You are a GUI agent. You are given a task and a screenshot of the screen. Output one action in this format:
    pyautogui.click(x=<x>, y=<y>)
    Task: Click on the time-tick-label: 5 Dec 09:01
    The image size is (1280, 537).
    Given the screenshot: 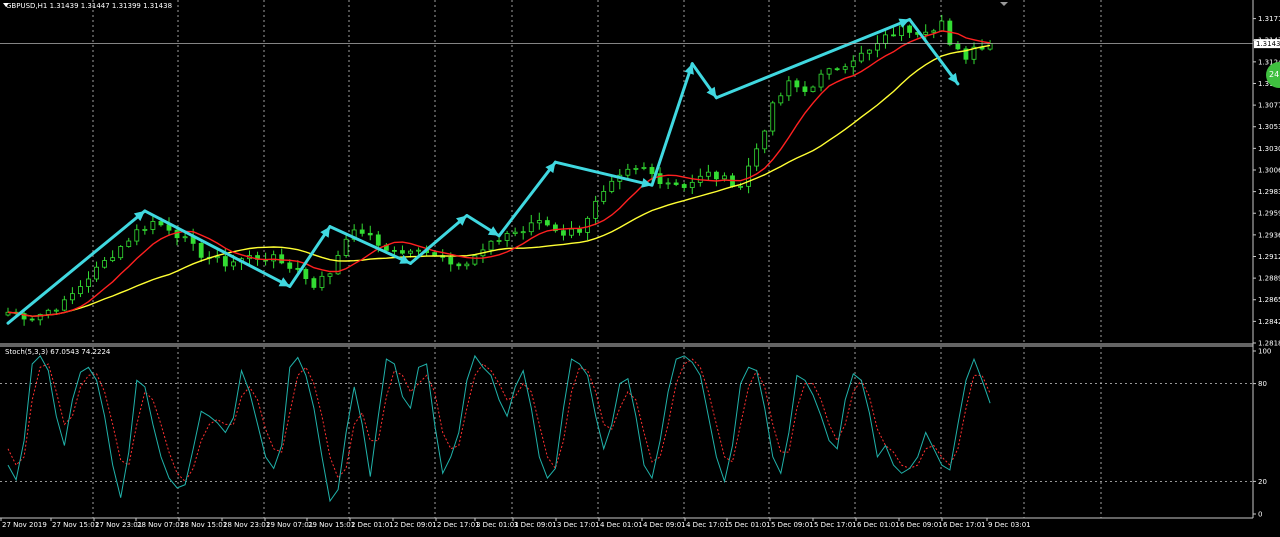 What is the action you would take?
    pyautogui.click(x=792, y=525)
    